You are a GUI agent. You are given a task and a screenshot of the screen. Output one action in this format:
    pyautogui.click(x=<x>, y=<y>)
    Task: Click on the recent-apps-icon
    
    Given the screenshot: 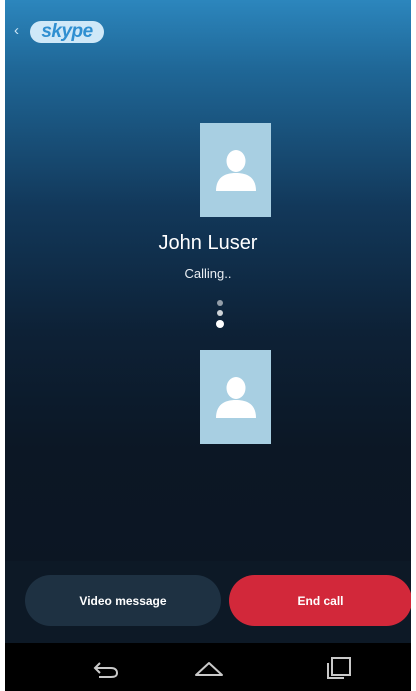 What is the action you would take?
    pyautogui.click(x=339, y=667)
    